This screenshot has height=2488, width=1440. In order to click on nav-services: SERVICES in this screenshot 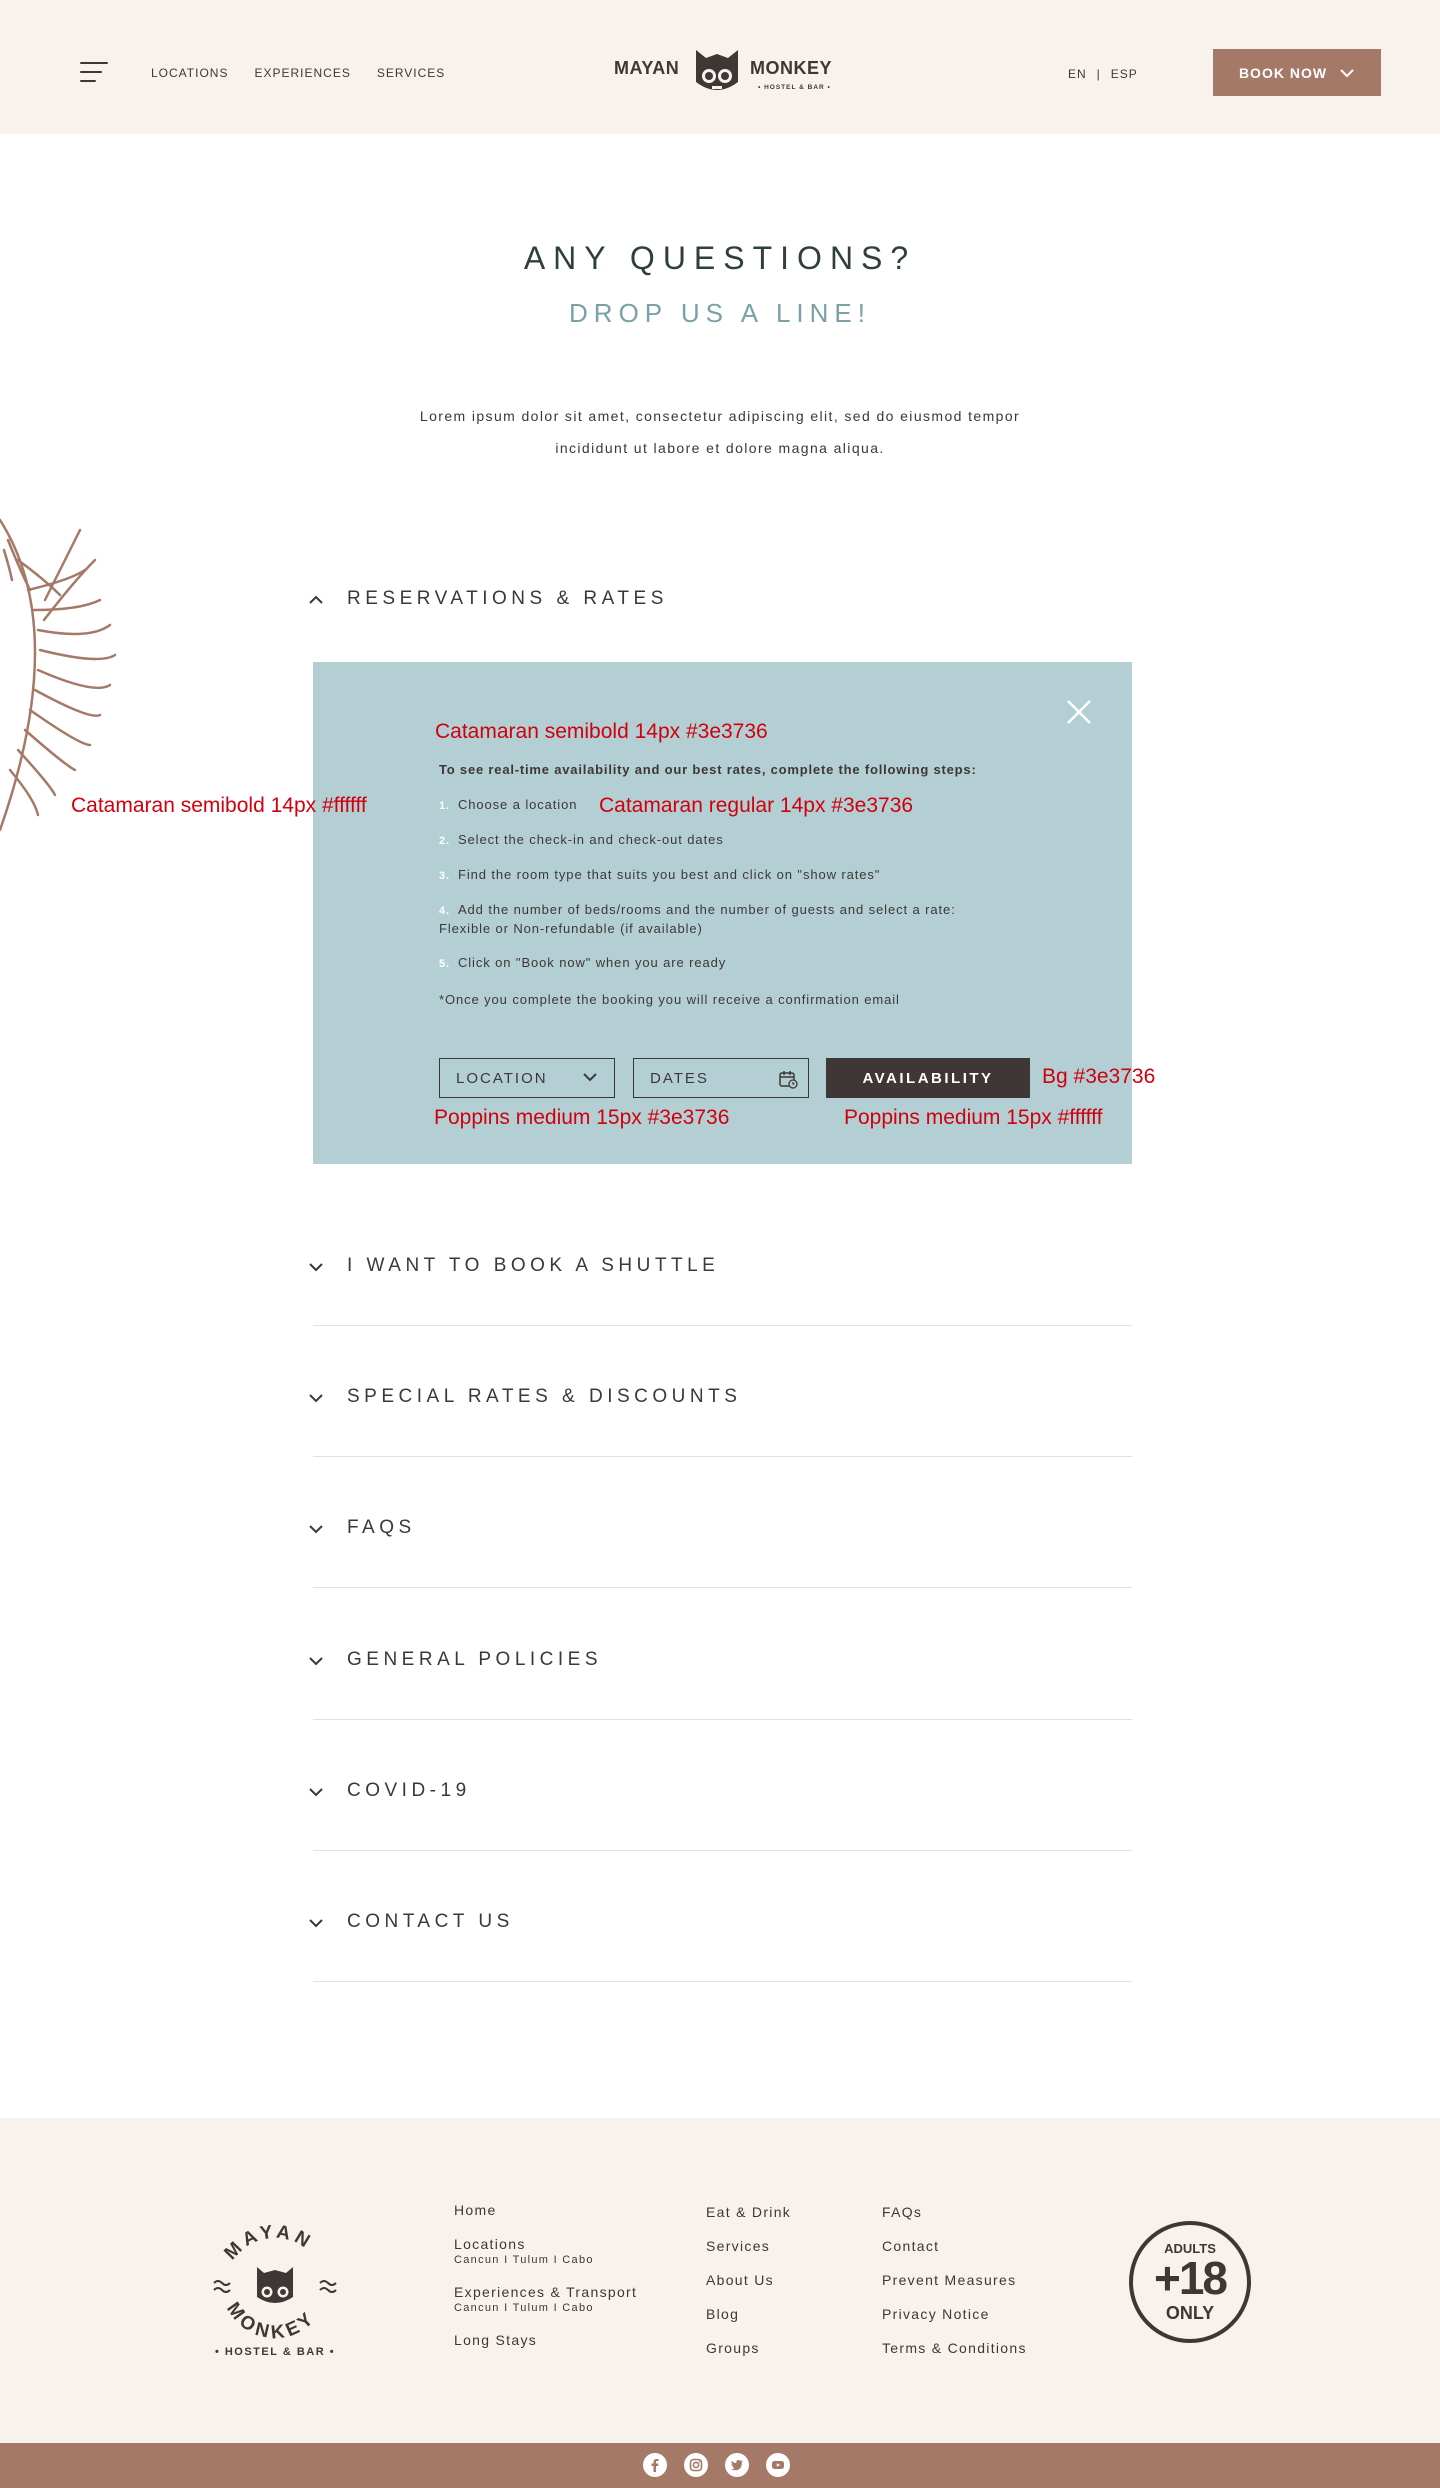, I will do `click(411, 73)`.